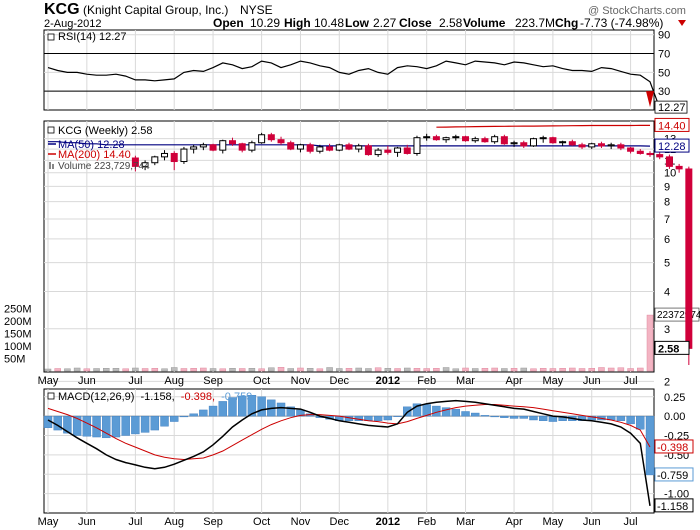 This screenshot has width=700, height=530. Describe the element at coordinates (104, 166) in the screenshot. I see `volume-legend: Volume 223,729,744` at that location.